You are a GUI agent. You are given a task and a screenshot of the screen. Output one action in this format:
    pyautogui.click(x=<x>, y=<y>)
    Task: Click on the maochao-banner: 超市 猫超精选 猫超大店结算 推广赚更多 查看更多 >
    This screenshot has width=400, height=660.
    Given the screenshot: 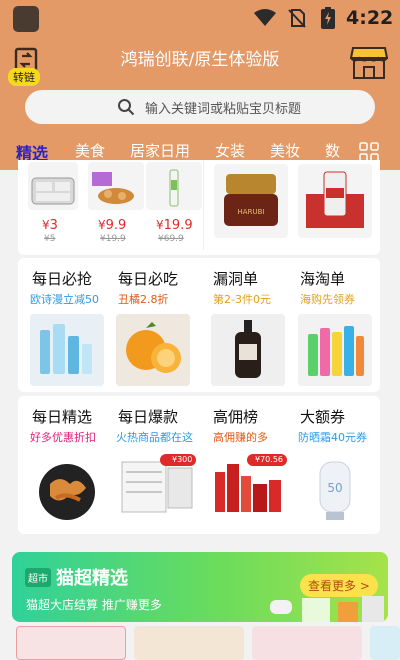 What is the action you would take?
    pyautogui.click(x=200, y=587)
    